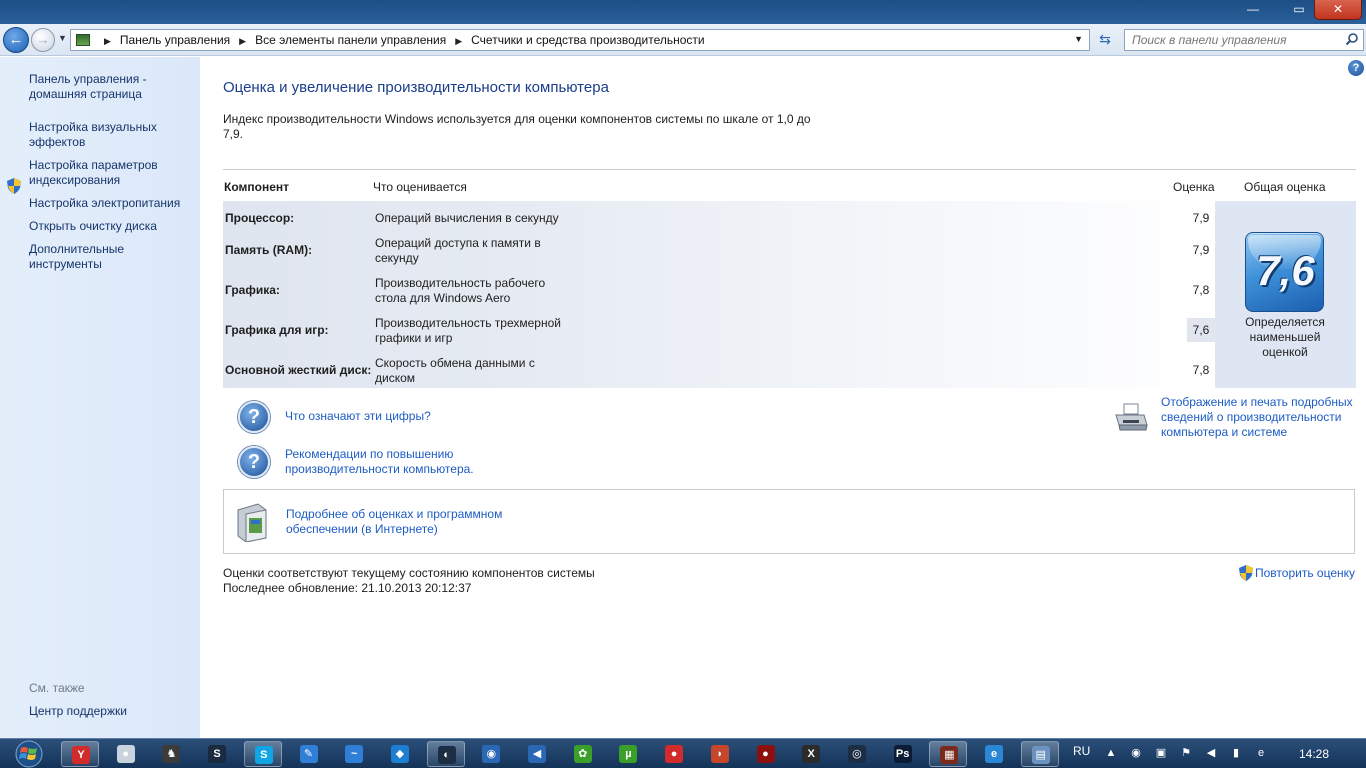 This screenshot has height=768, width=1366. I want to click on skype-icon: S, so click(263, 755).